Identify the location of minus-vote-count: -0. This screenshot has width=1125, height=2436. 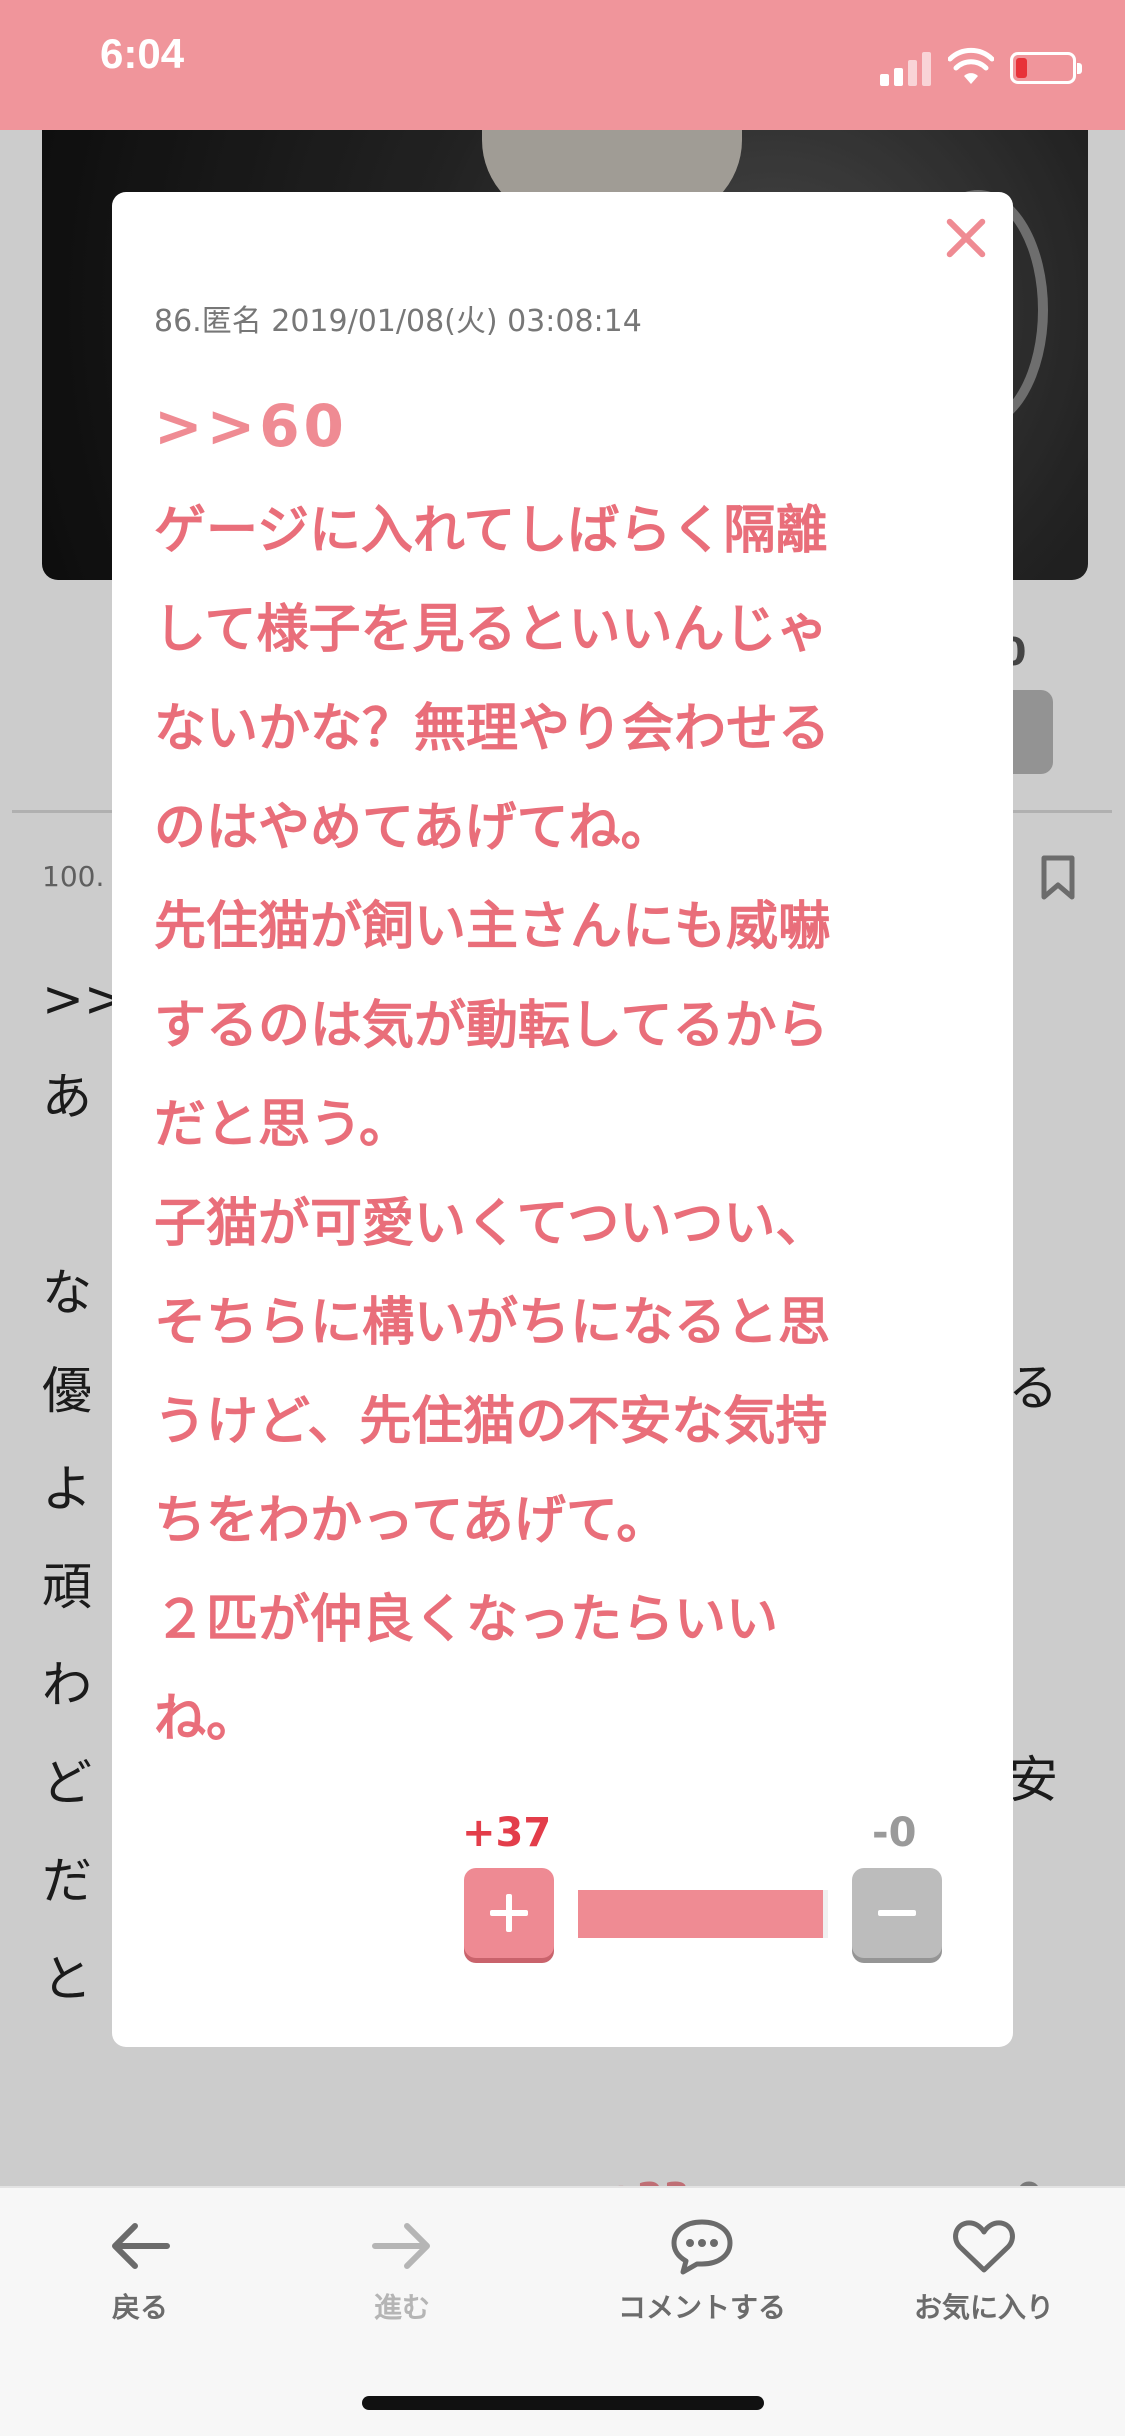
(894, 1833).